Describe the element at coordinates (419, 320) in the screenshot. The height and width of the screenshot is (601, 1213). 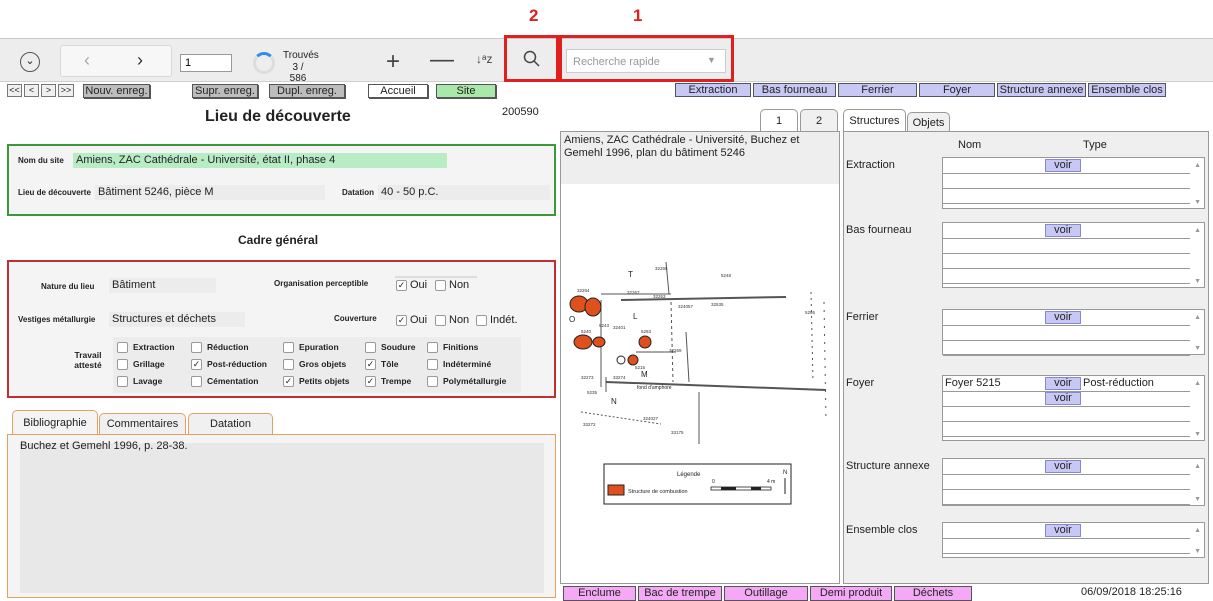
I see `couv-oui-label: Oui` at that location.